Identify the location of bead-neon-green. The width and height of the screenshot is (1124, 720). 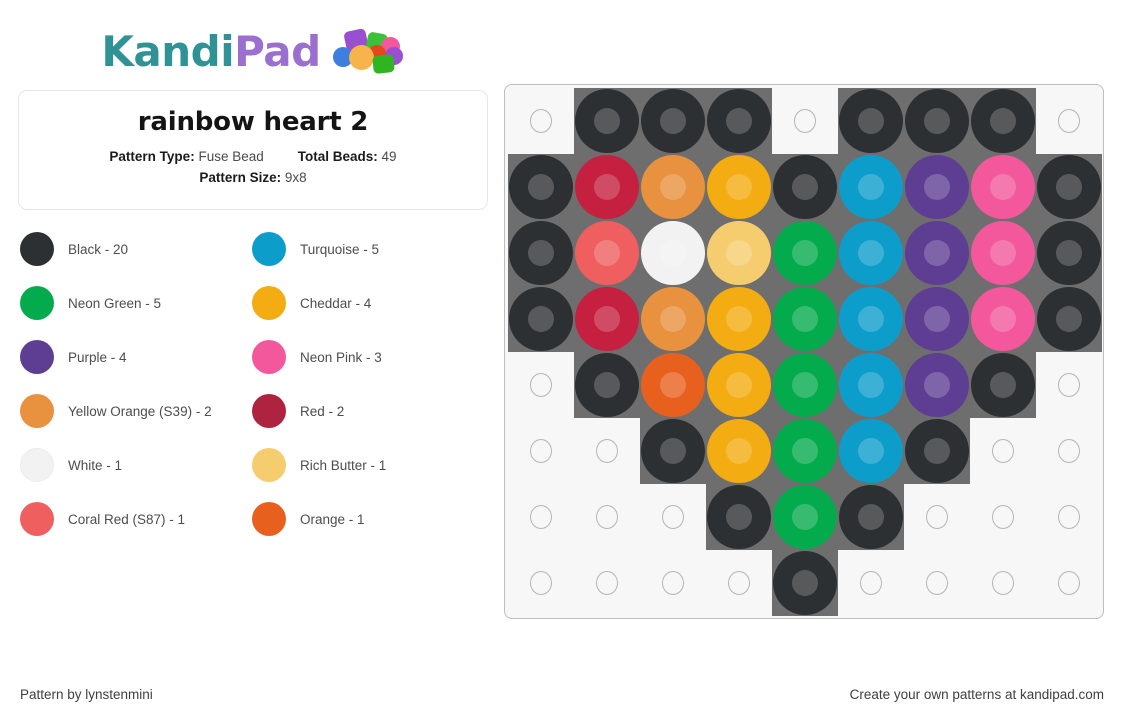
(805, 451).